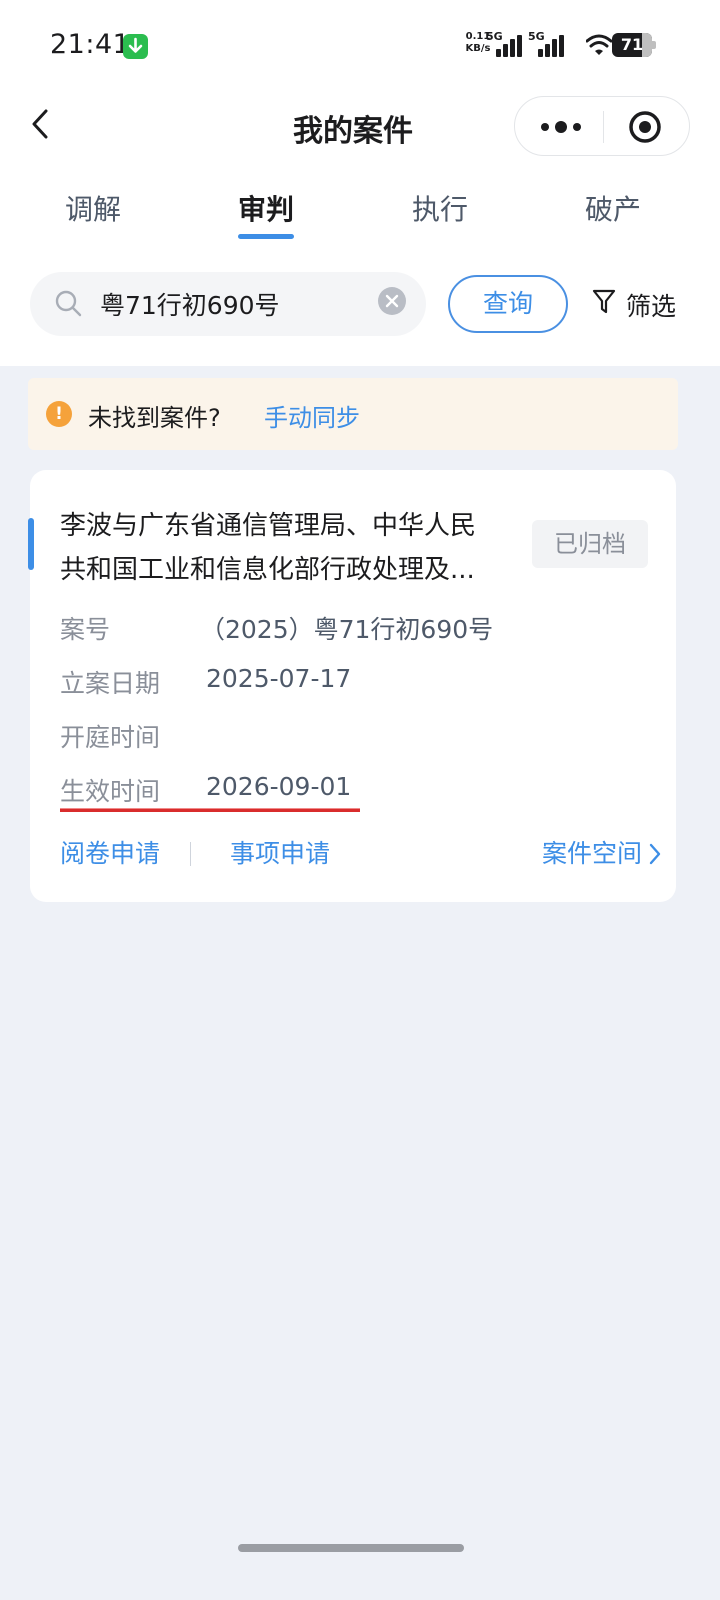  I want to click on wifi-icon, so click(599, 47).